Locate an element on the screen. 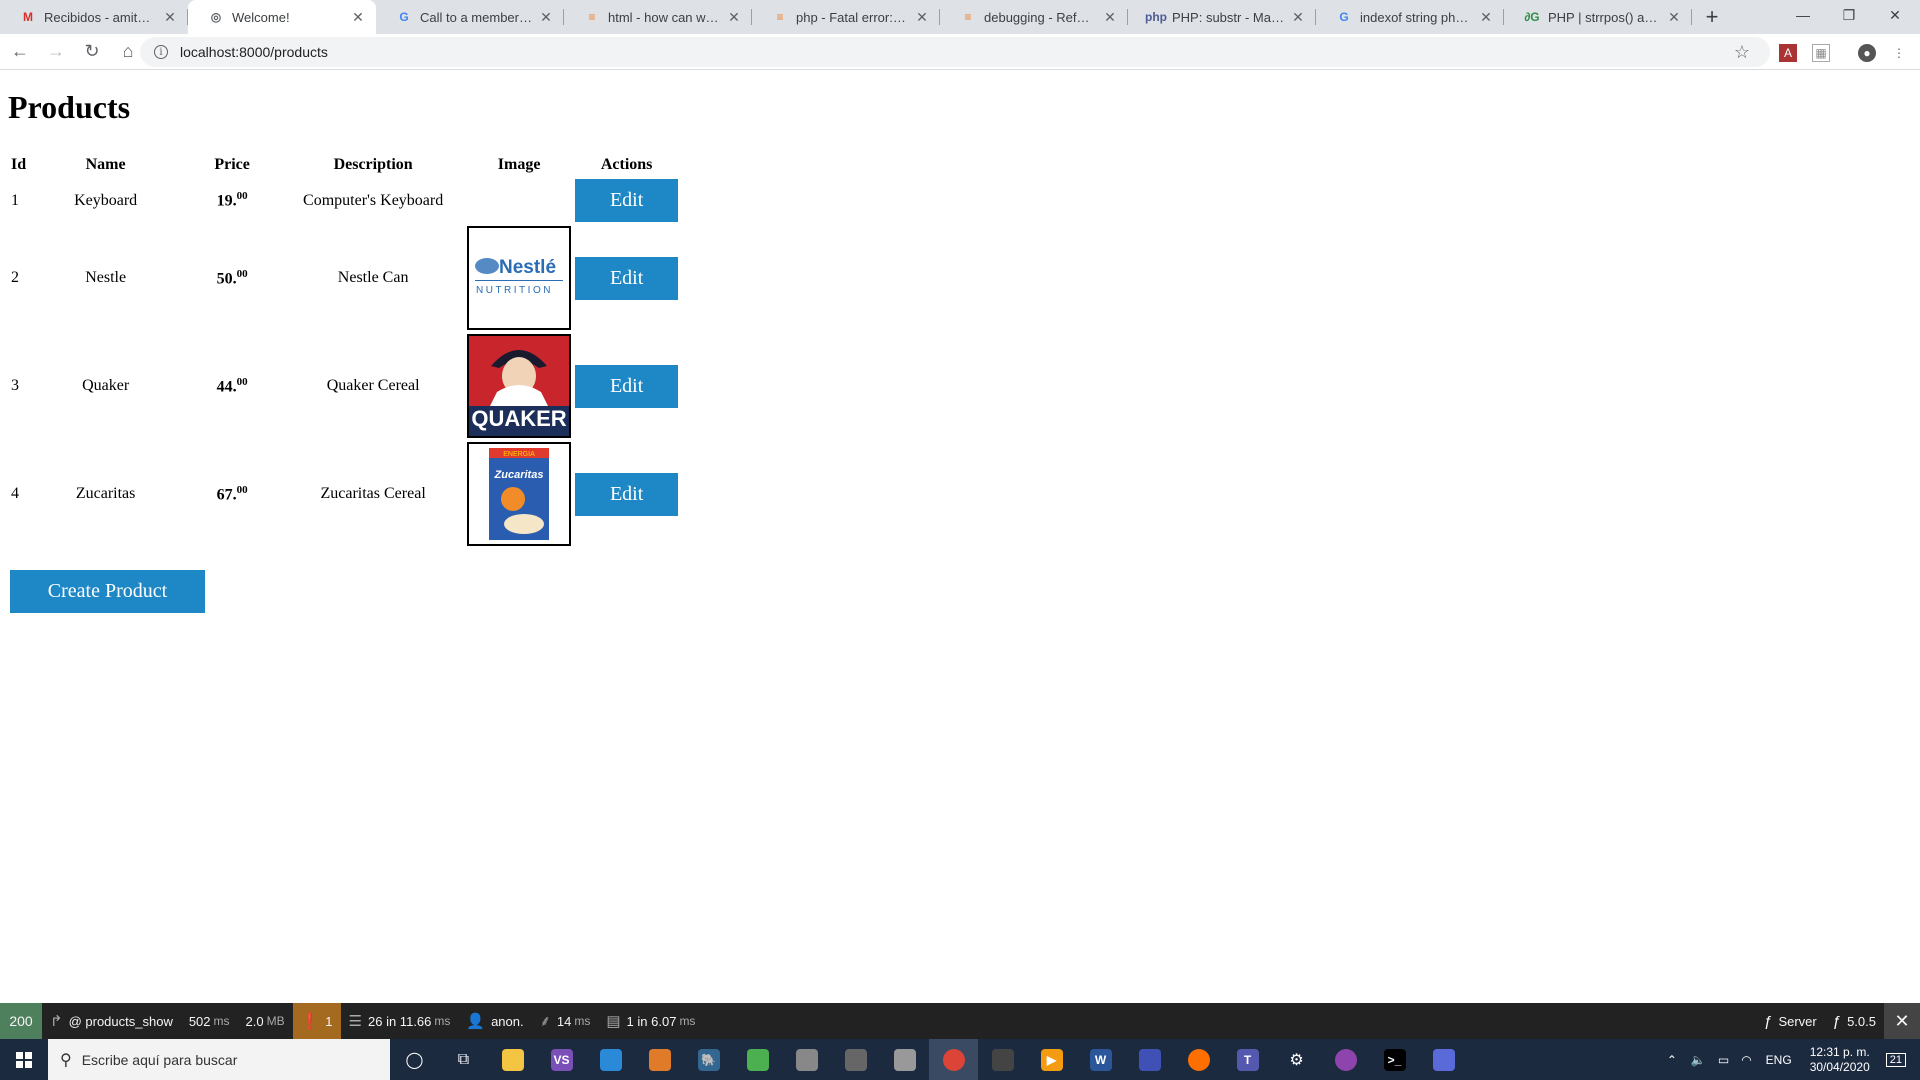 The height and width of the screenshot is (1080, 1920). word-icon: W is located at coordinates (1100, 1059).